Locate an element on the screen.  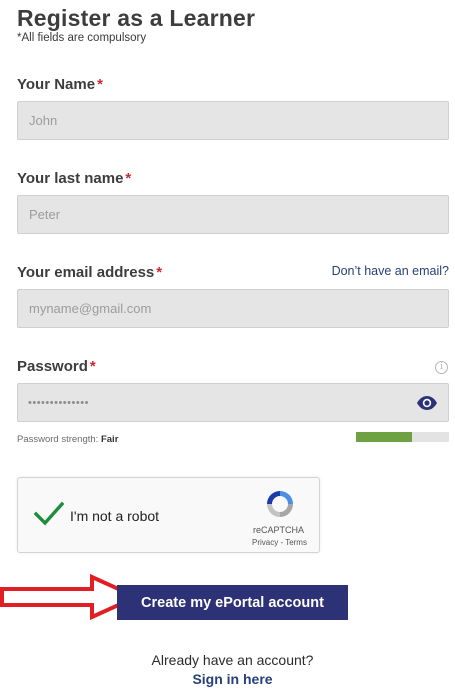
email-input is located at coordinates (233, 308).